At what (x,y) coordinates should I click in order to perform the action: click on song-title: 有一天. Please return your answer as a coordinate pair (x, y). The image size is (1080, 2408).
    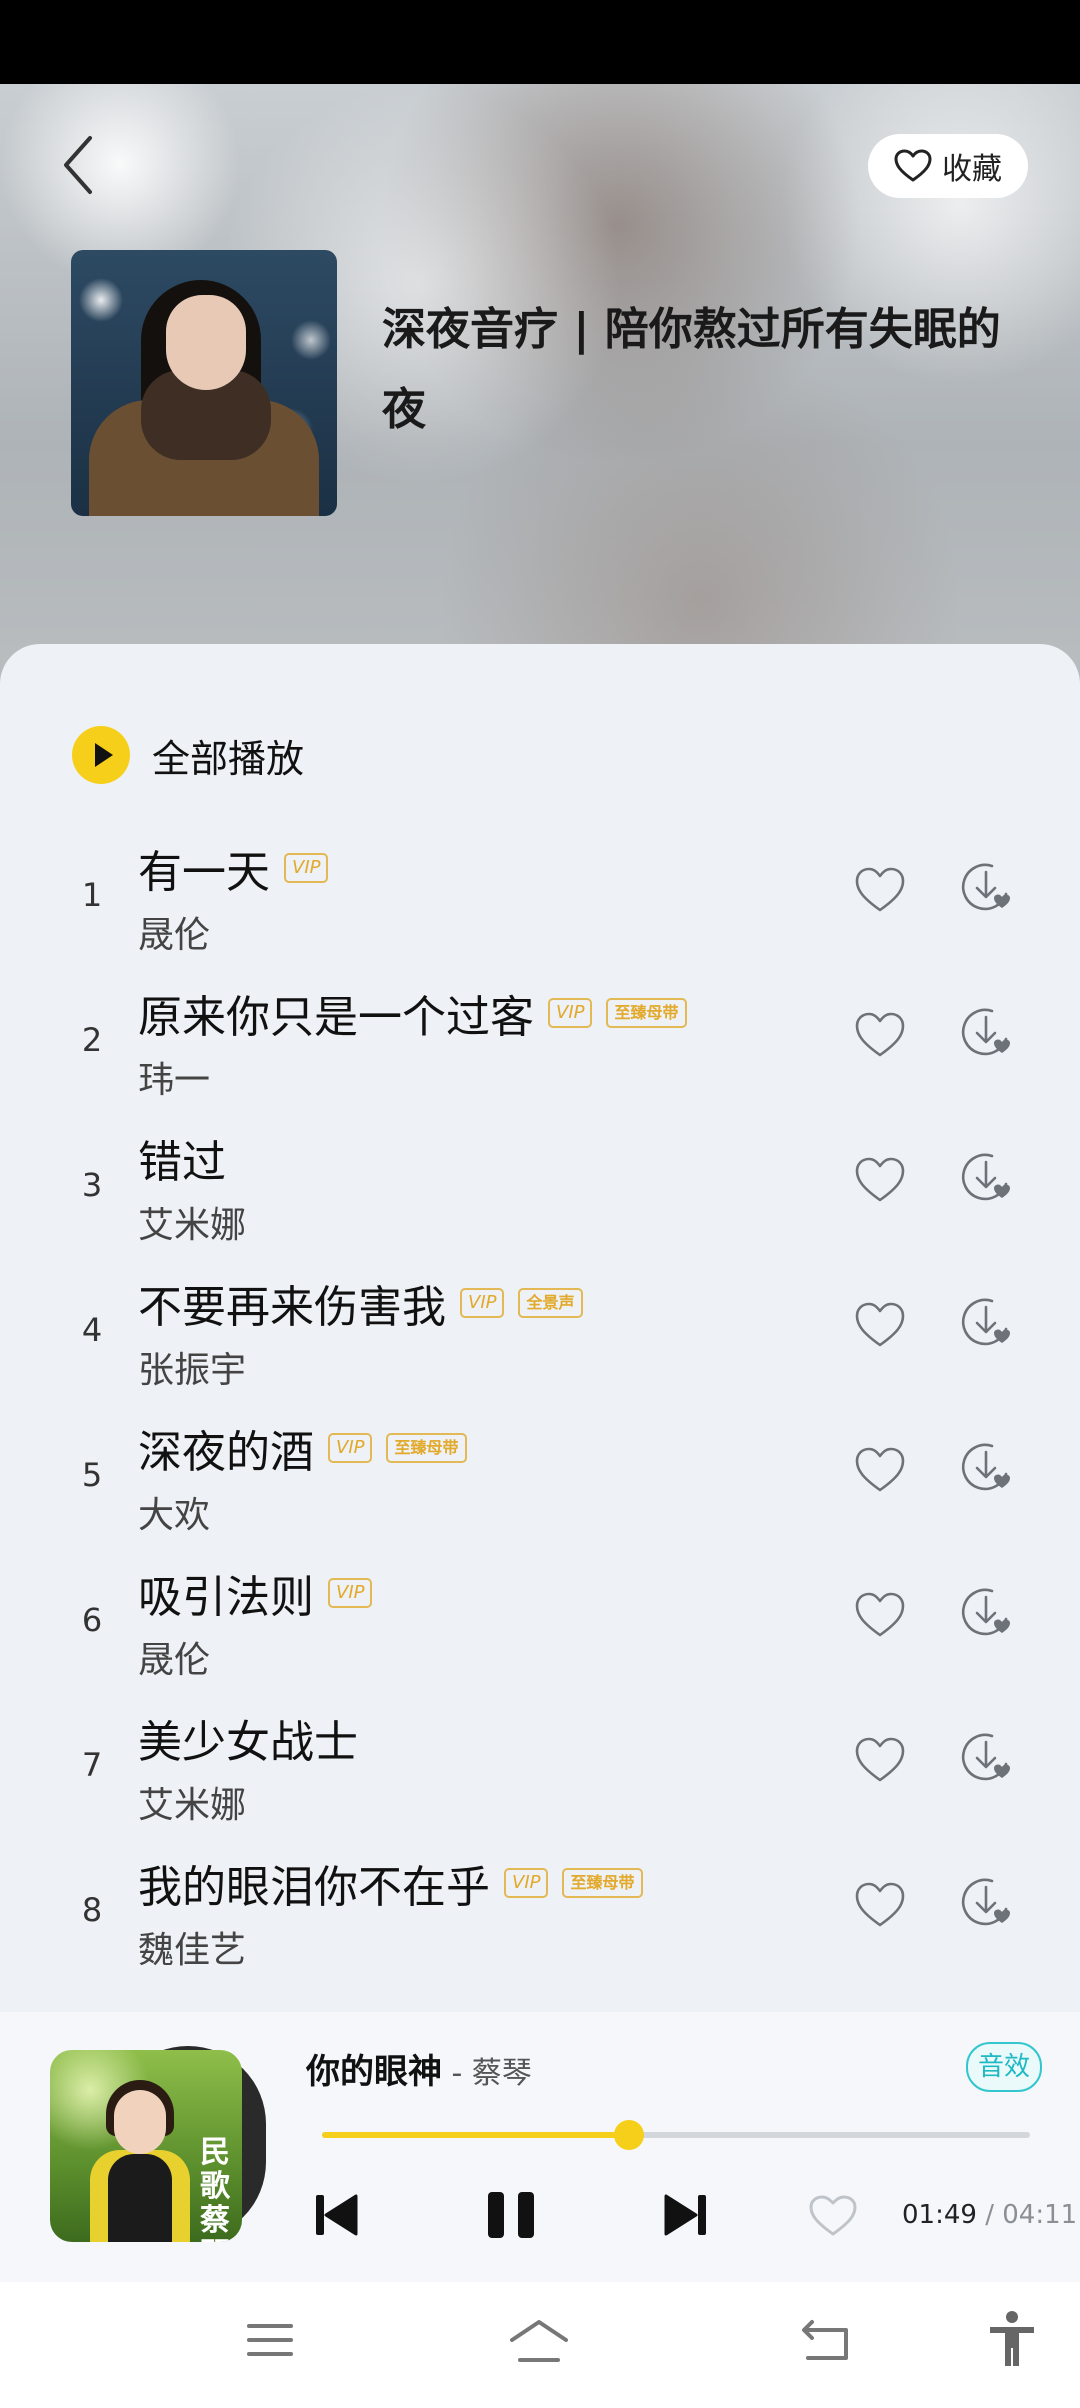
    Looking at the image, I should click on (204, 872).